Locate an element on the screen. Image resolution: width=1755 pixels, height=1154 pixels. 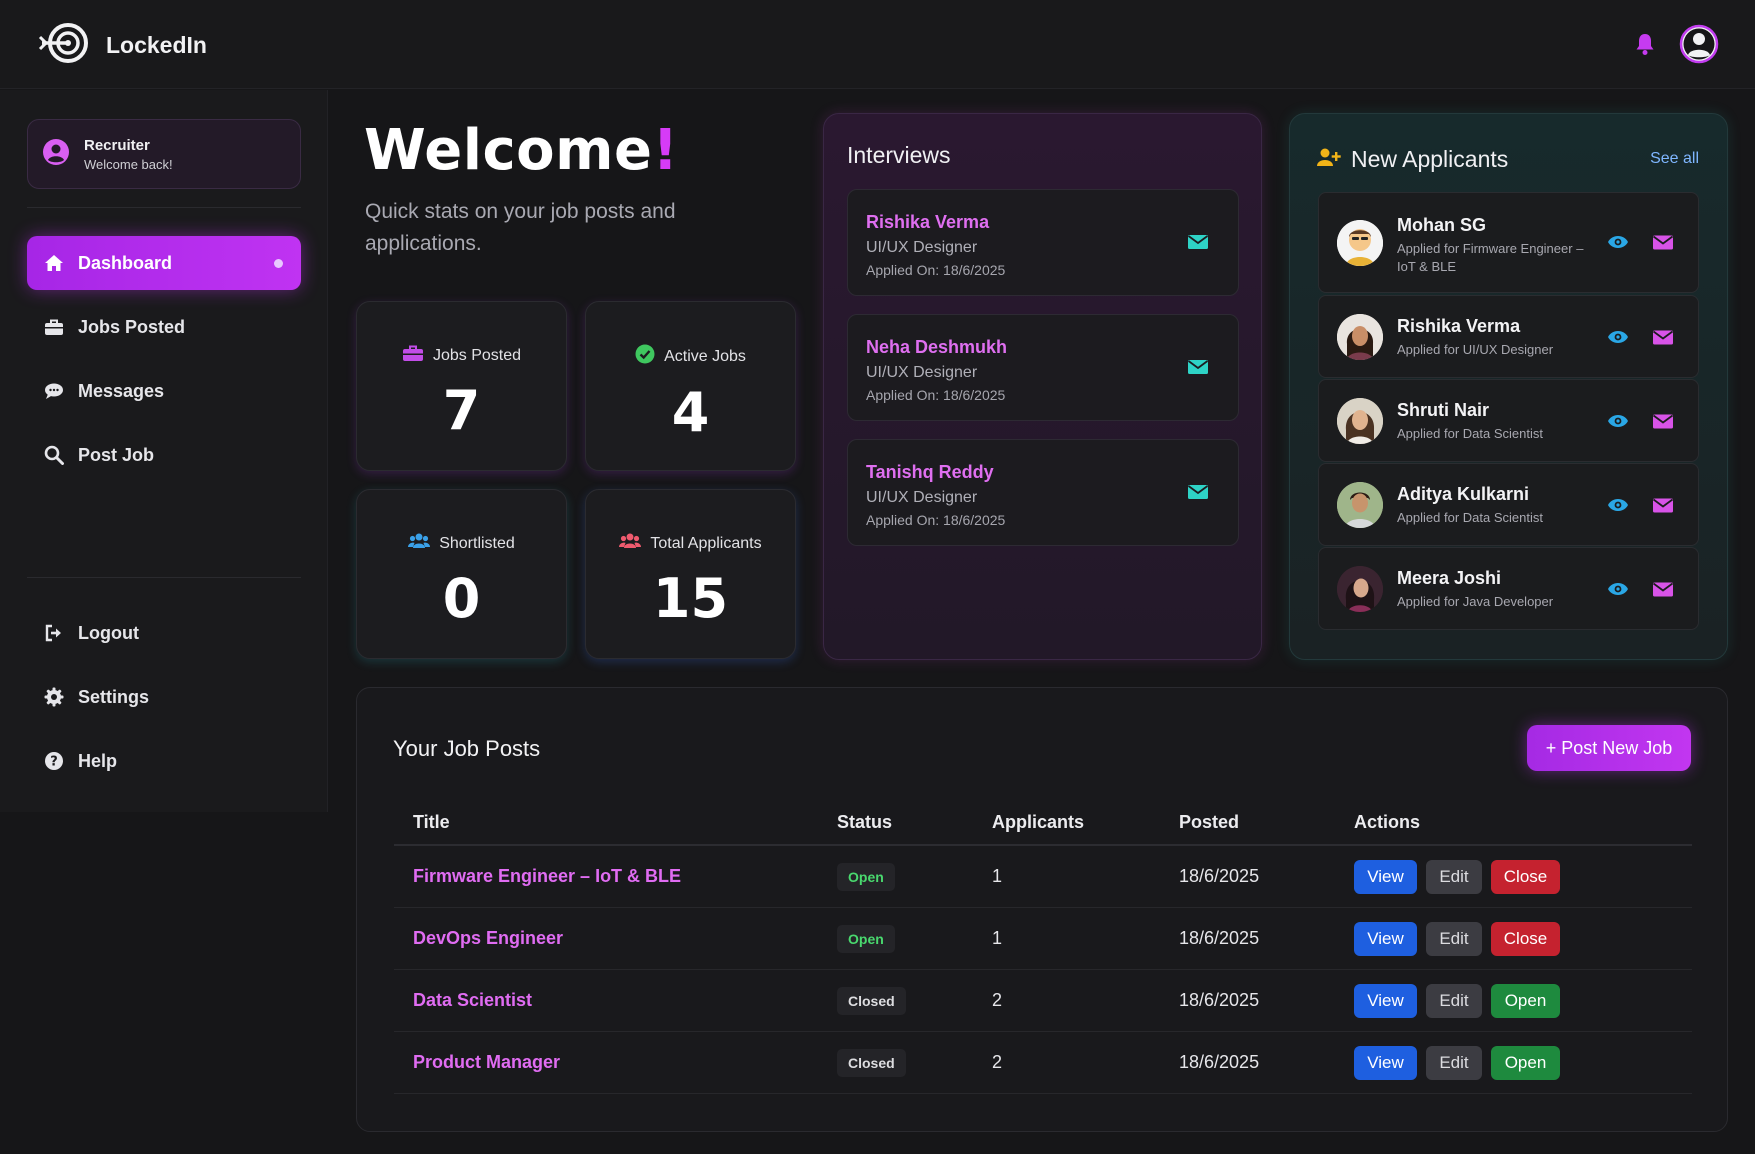
active-dot is located at coordinates (278, 263).